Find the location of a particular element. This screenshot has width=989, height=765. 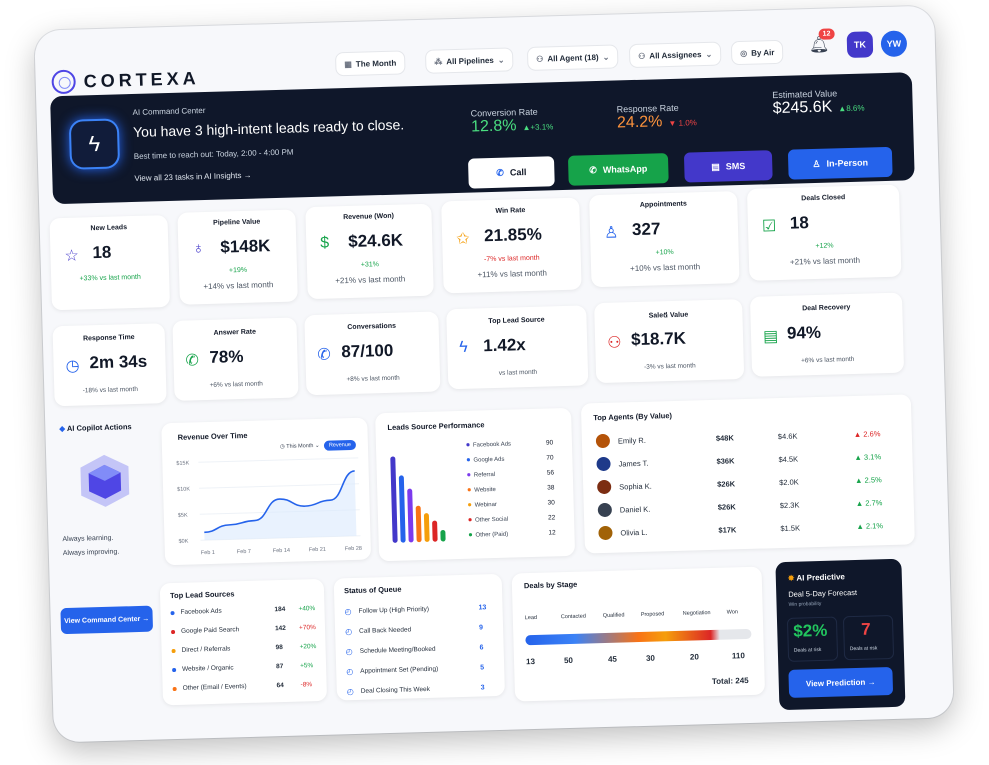

filter-assignees: ⚇ All Assignees ⌄ is located at coordinates (675, 55).